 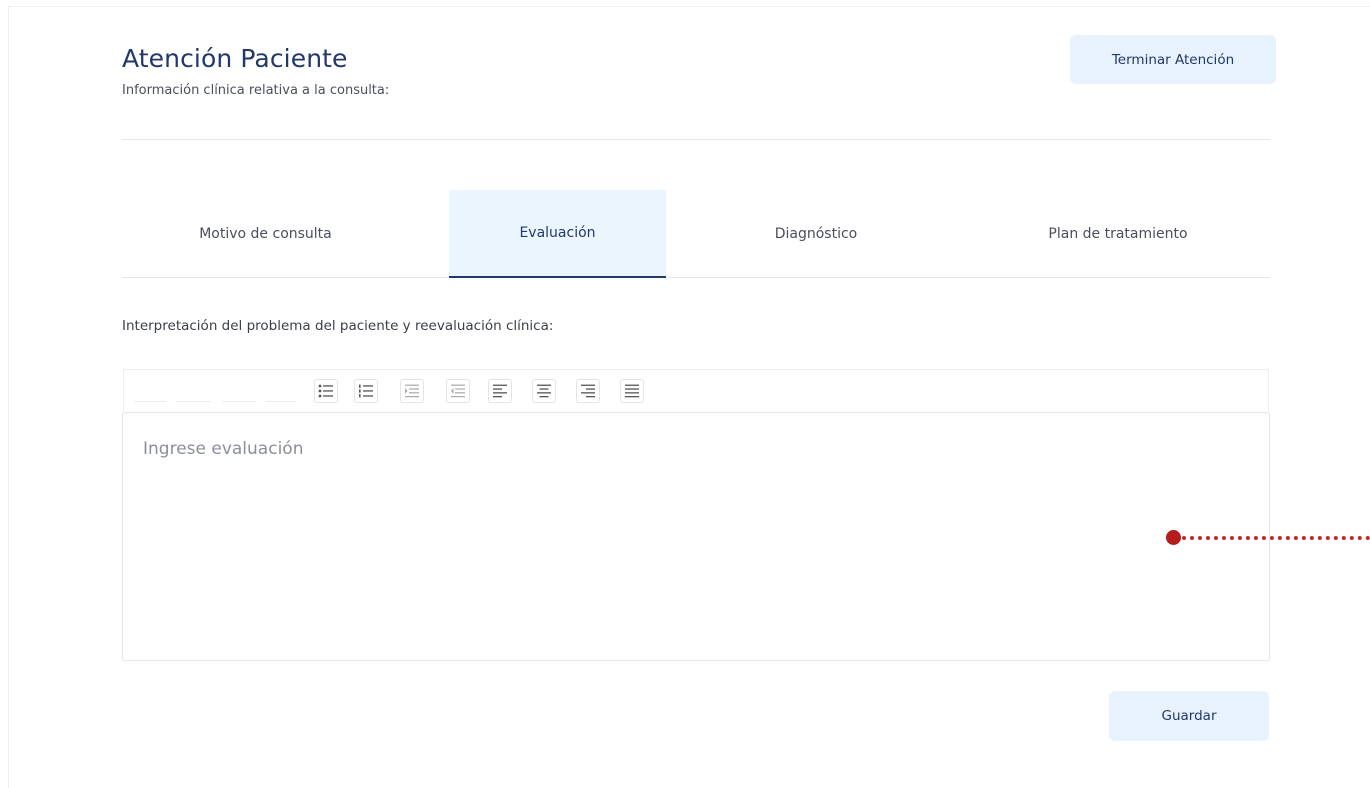 I want to click on pointer-marker-dot, so click(x=1173, y=537).